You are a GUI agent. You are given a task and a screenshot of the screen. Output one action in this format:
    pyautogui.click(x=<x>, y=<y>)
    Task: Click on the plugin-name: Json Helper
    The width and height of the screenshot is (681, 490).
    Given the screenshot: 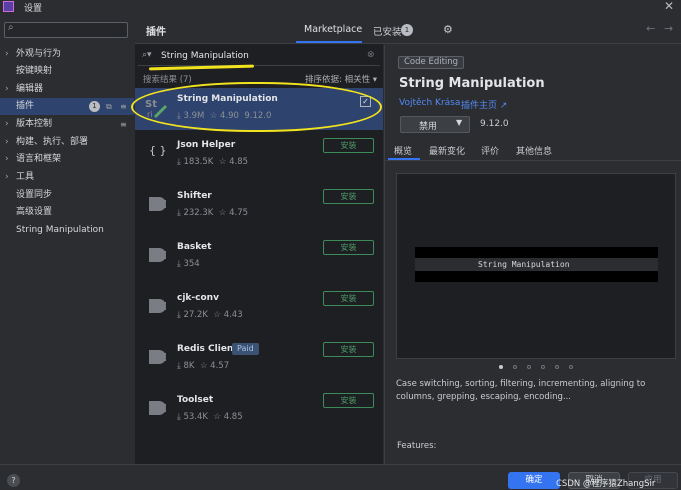 What is the action you would take?
    pyautogui.click(x=206, y=145)
    